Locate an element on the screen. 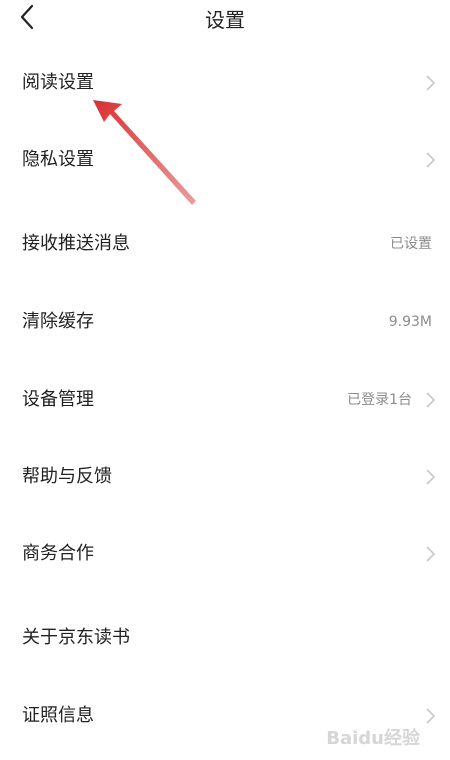 This screenshot has height=760, width=450. row-label: 商务合作 is located at coordinates (58, 553).